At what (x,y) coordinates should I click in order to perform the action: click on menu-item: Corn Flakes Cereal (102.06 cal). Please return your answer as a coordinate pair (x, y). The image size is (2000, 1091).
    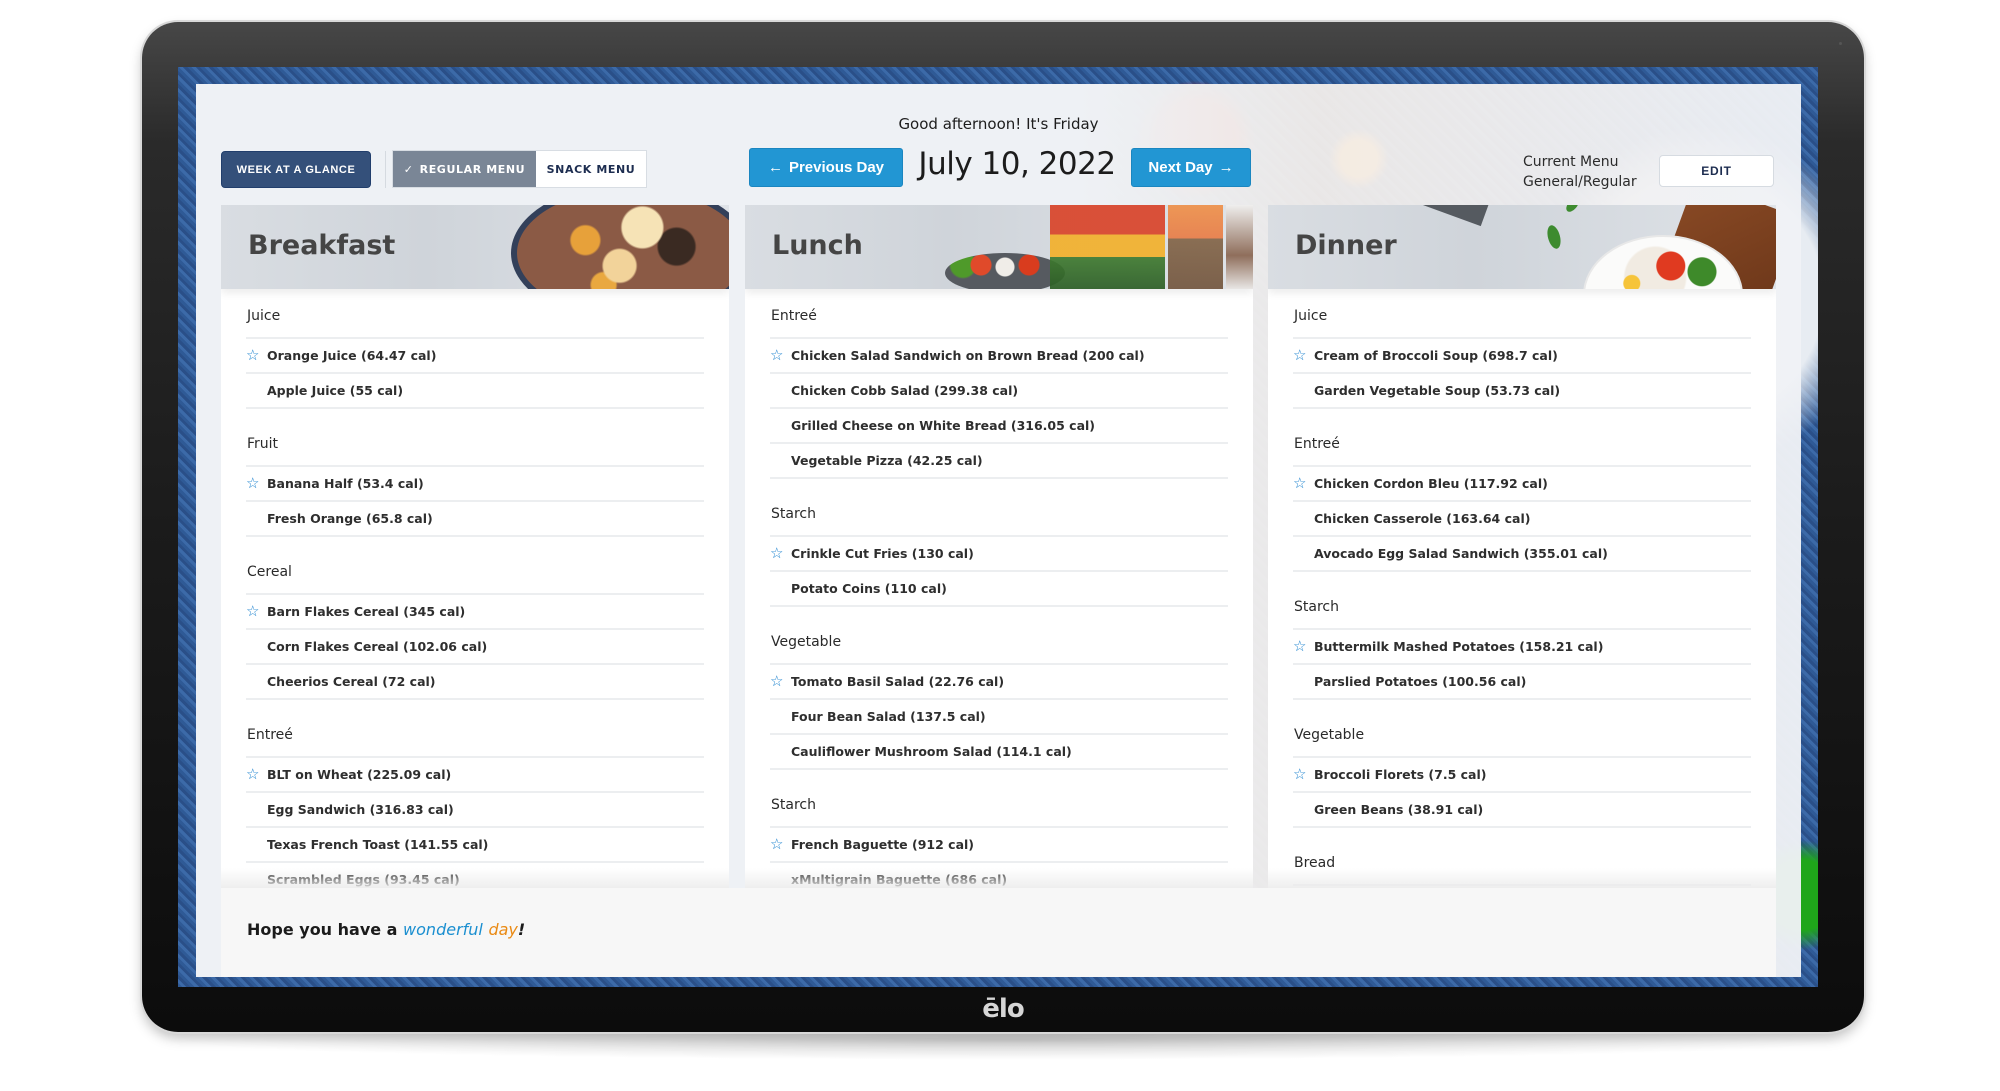
    Looking at the image, I should click on (475, 647).